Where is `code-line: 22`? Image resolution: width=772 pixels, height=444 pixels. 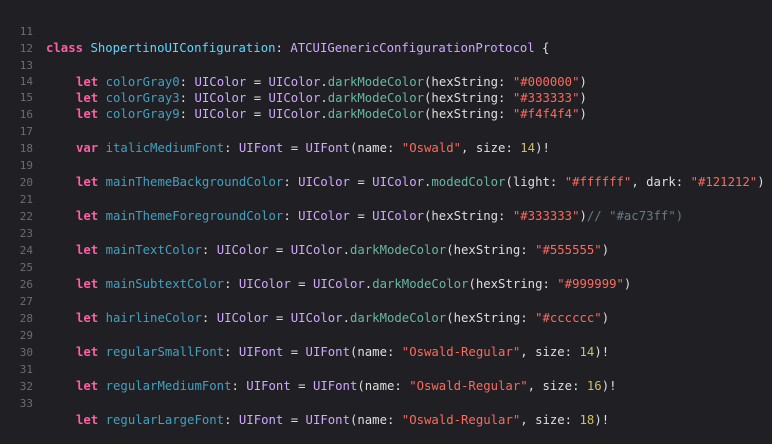 code-line: 22 is located at coordinates (386, 208).